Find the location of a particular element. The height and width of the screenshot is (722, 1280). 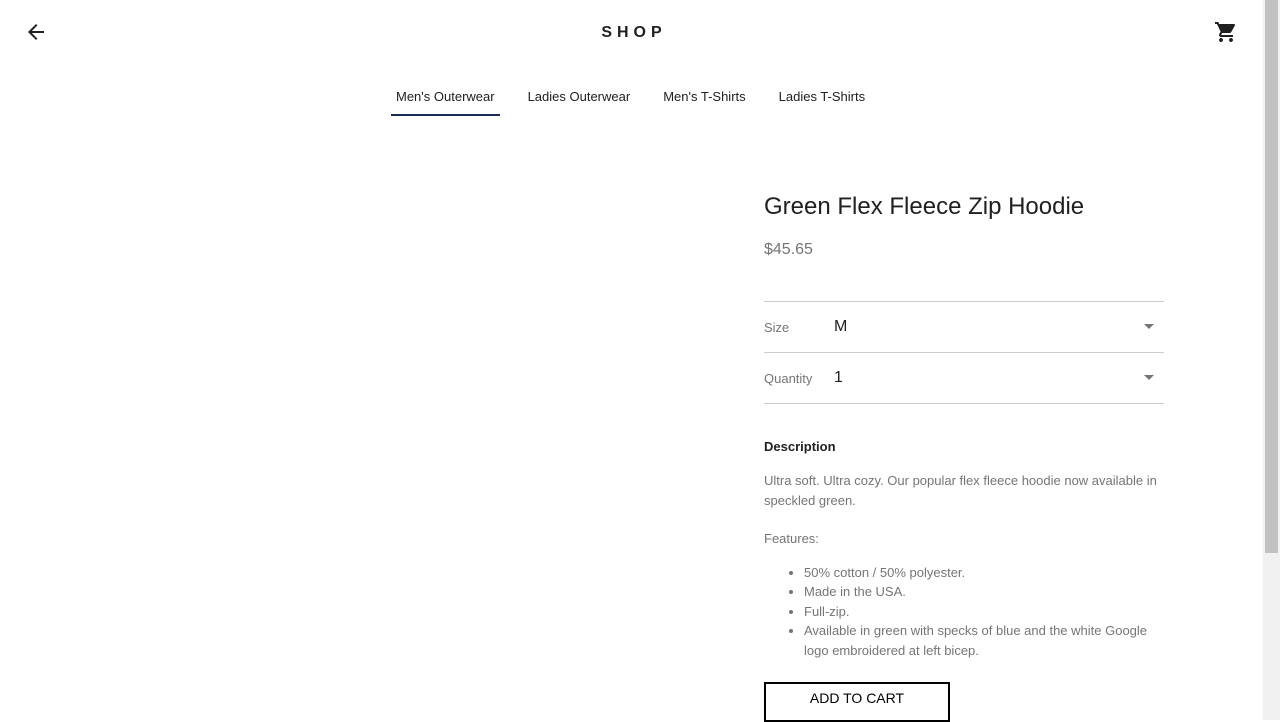

tab-ladies-tshirts: Ladies T-Shirts is located at coordinates (822, 98).